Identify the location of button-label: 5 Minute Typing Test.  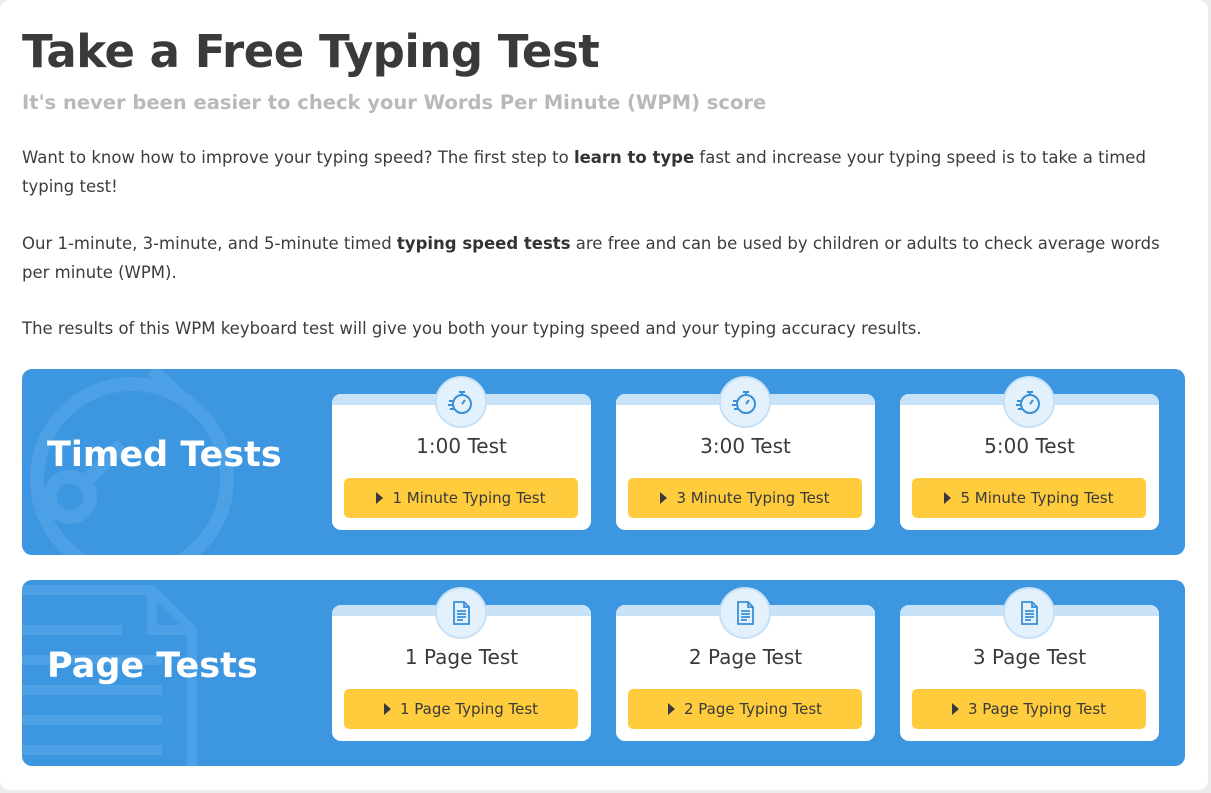
(1037, 498).